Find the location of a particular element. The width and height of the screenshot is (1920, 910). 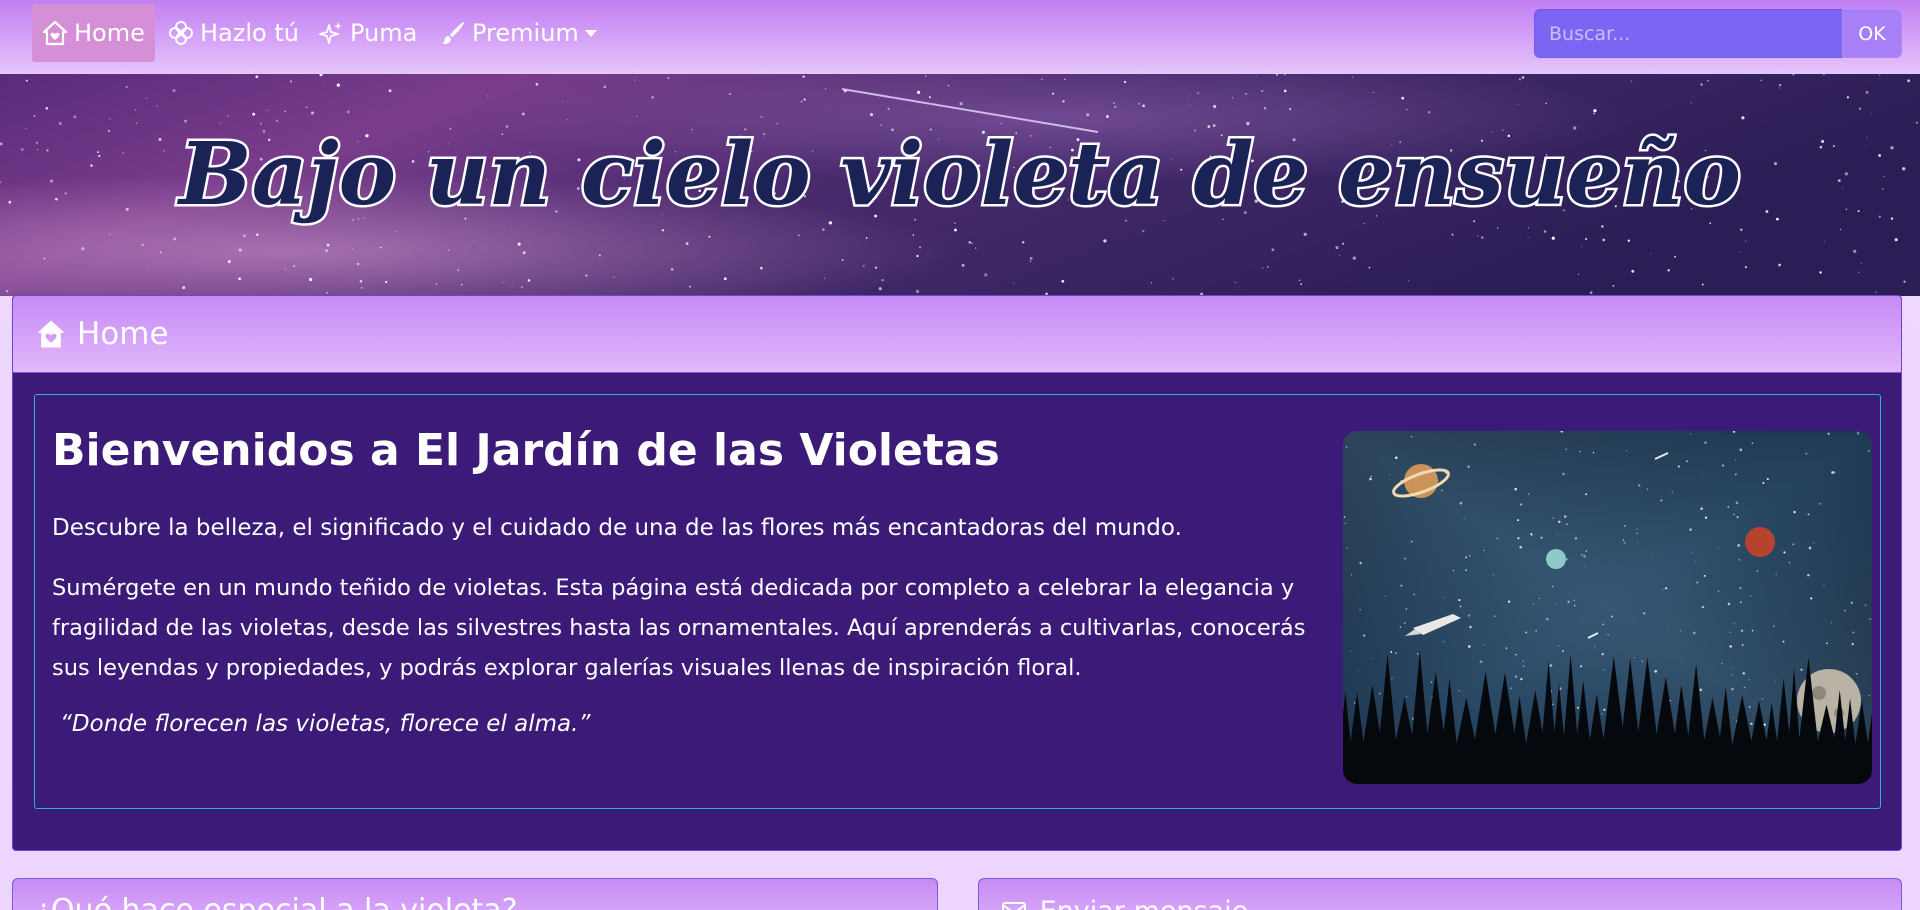

nav-item-premium: Premium is located at coordinates (518, 33).